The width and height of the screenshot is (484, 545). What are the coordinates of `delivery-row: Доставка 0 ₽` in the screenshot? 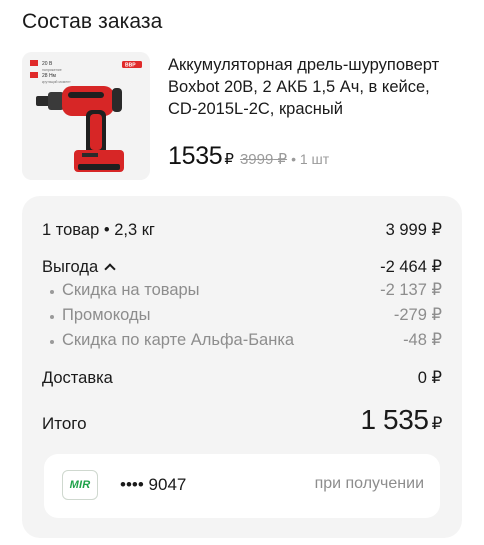 It's located at (242, 378).